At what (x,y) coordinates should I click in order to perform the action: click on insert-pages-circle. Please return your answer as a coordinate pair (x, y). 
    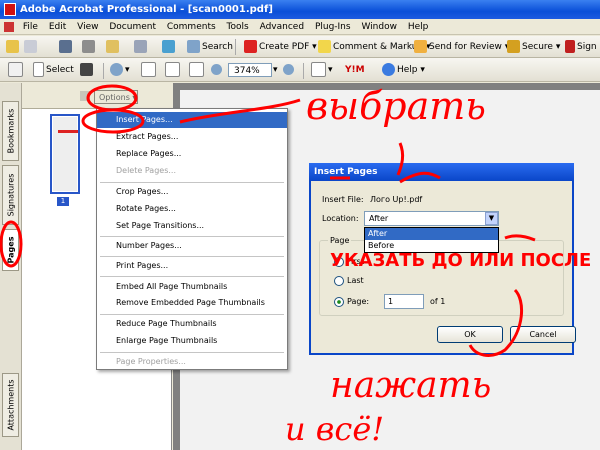
    Looking at the image, I should click on (113, 121).